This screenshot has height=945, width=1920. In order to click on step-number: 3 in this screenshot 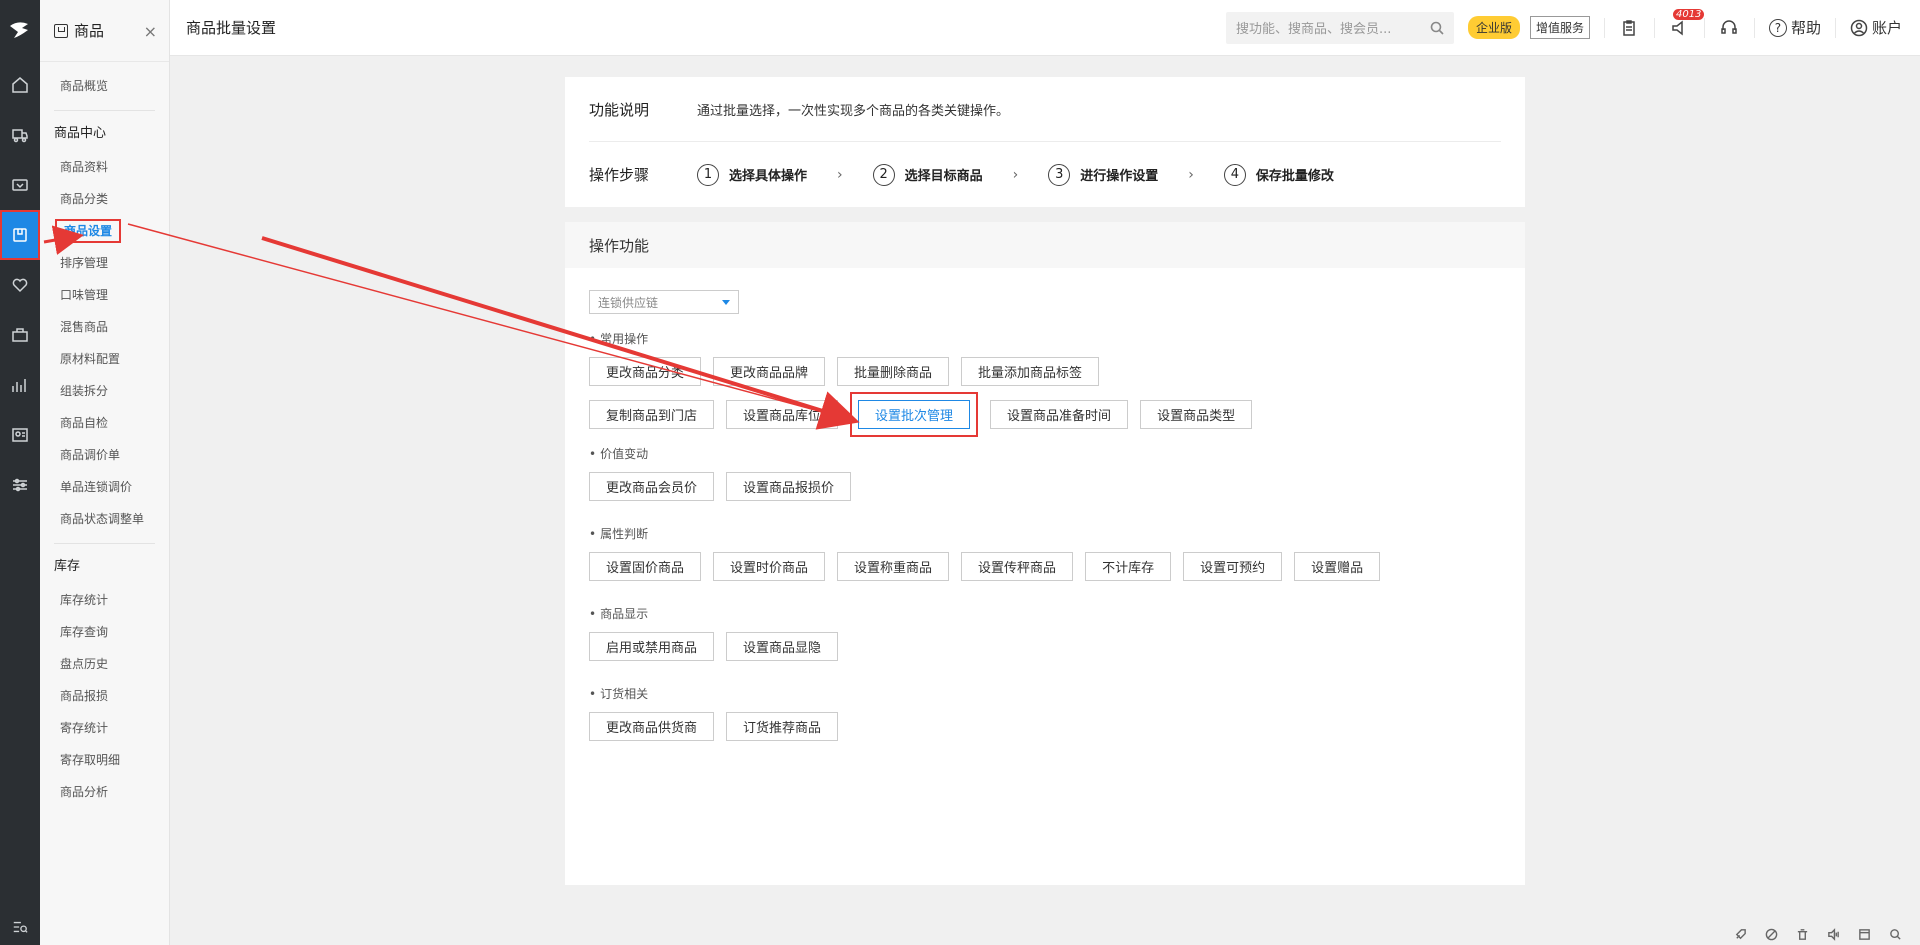, I will do `click(1059, 174)`.